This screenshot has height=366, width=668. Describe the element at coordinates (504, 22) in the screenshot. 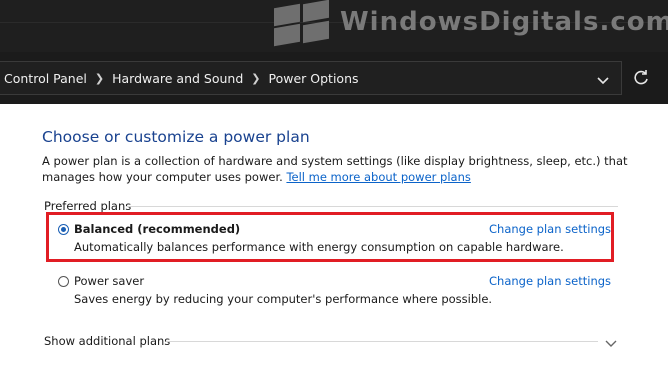

I see `watermark-text: WindowsDigitals.com` at that location.